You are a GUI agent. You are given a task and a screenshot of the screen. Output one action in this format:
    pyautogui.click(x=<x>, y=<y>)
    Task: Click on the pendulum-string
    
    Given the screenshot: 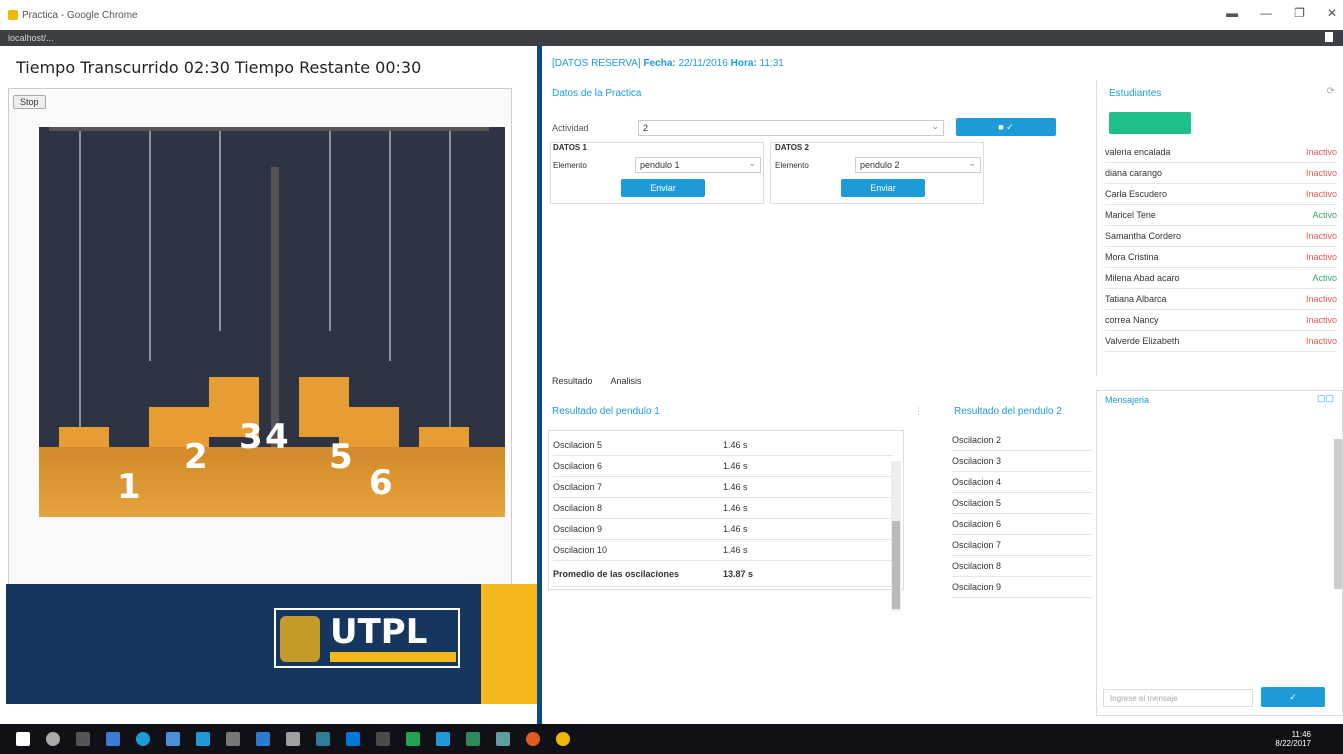 What is the action you would take?
    pyautogui.click(x=150, y=246)
    